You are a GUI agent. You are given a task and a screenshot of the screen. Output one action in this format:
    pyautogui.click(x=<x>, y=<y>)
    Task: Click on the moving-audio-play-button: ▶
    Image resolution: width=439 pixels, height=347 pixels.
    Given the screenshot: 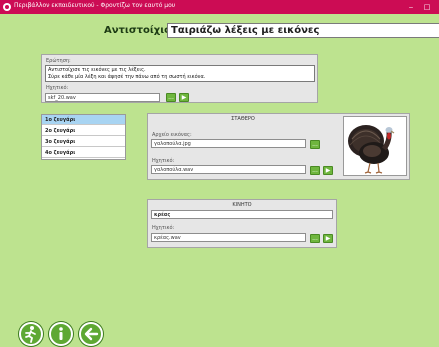 What is the action you would take?
    pyautogui.click(x=328, y=238)
    